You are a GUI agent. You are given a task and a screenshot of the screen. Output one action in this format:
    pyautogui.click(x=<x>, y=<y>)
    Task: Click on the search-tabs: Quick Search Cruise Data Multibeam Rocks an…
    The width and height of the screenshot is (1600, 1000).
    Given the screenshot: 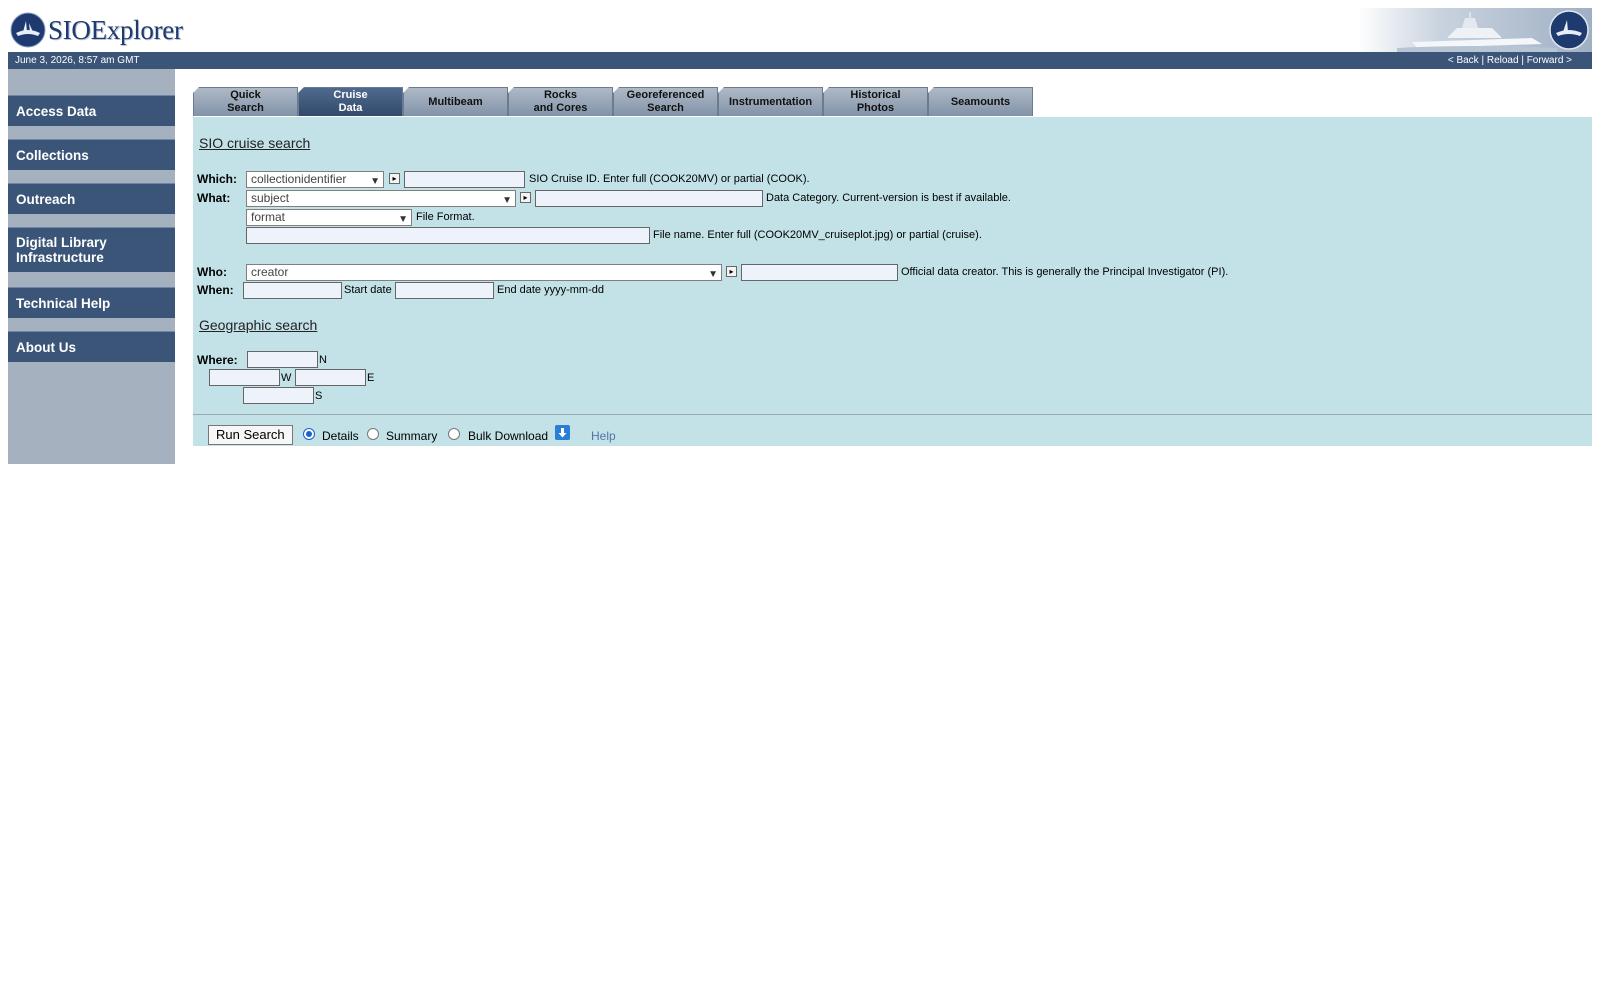 What is the action you would take?
    pyautogui.click(x=613, y=102)
    